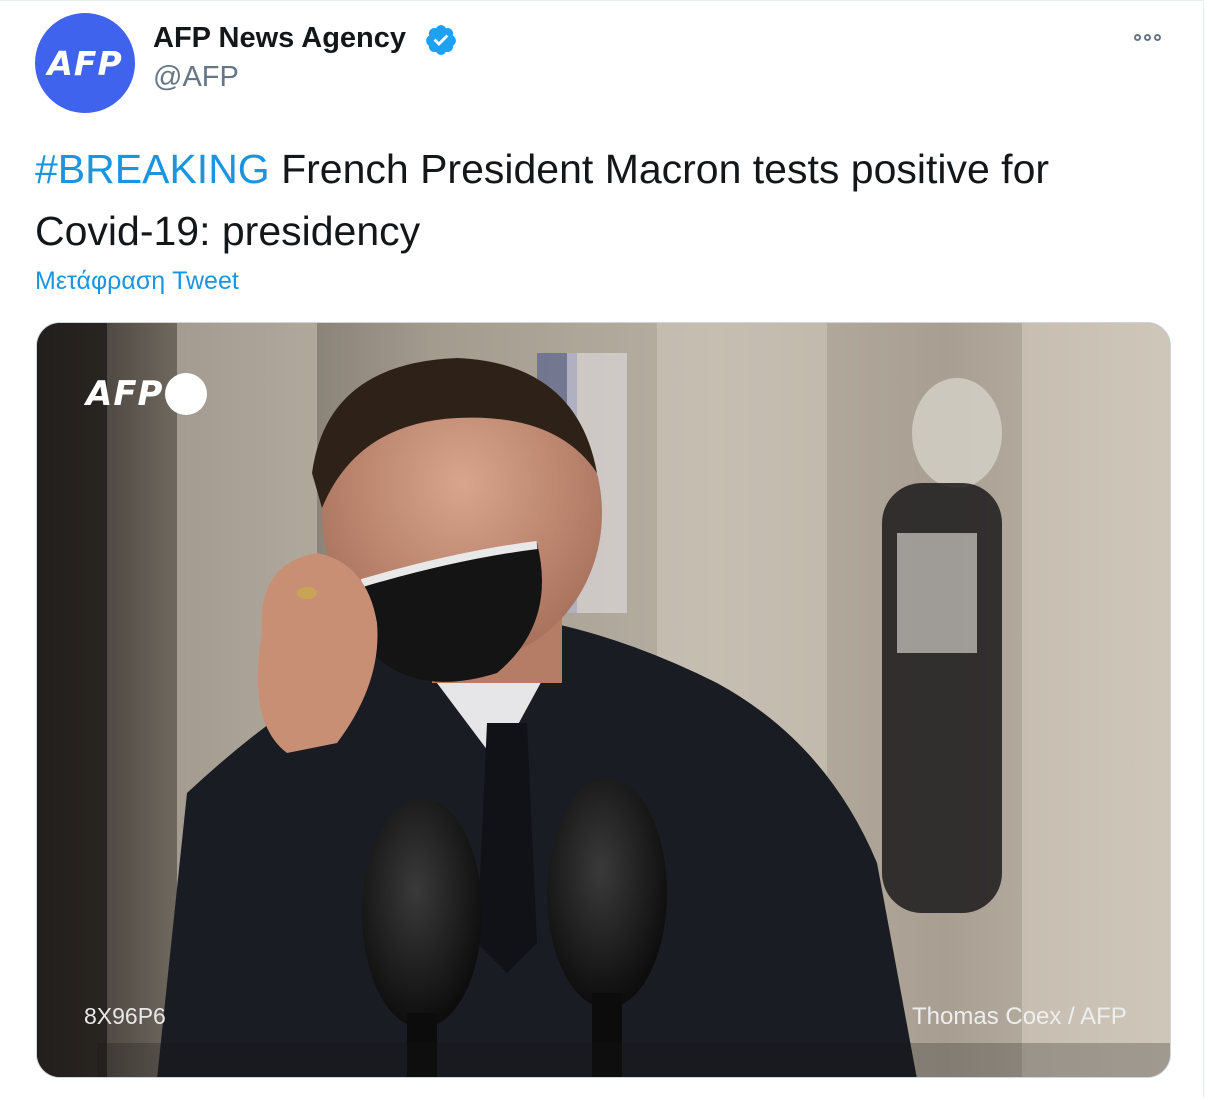 The width and height of the screenshot is (1218, 1100). I want to click on photo-watermark-logo: AFP, so click(147, 394).